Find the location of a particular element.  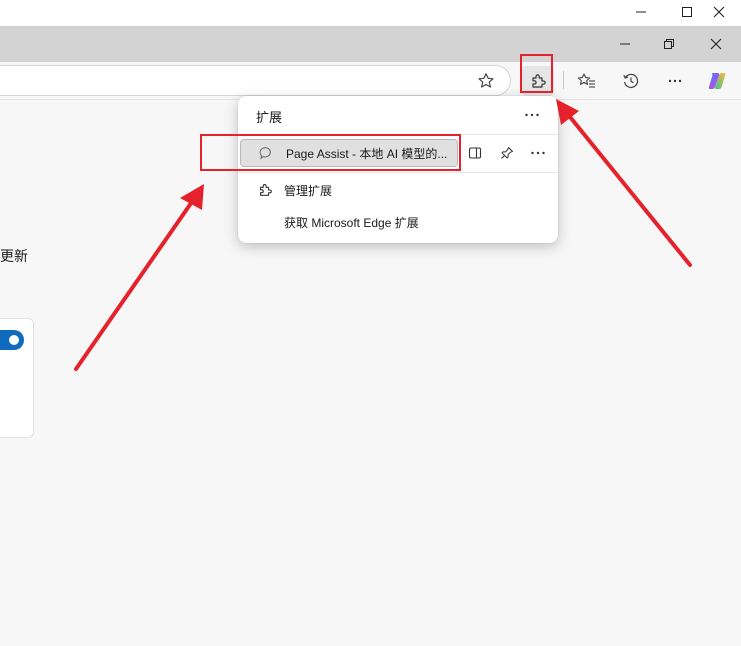

popup-divider-top is located at coordinates (398, 134).